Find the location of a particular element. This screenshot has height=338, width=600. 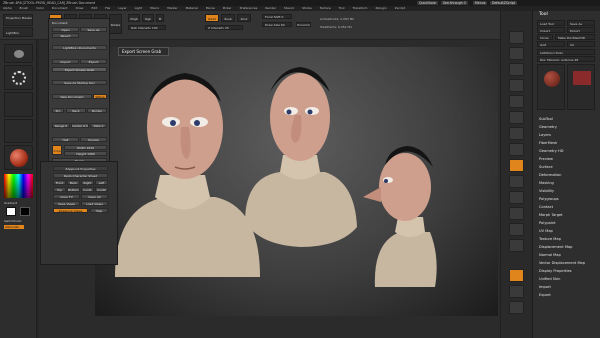

spix-icon is located at coordinates (516, 53).